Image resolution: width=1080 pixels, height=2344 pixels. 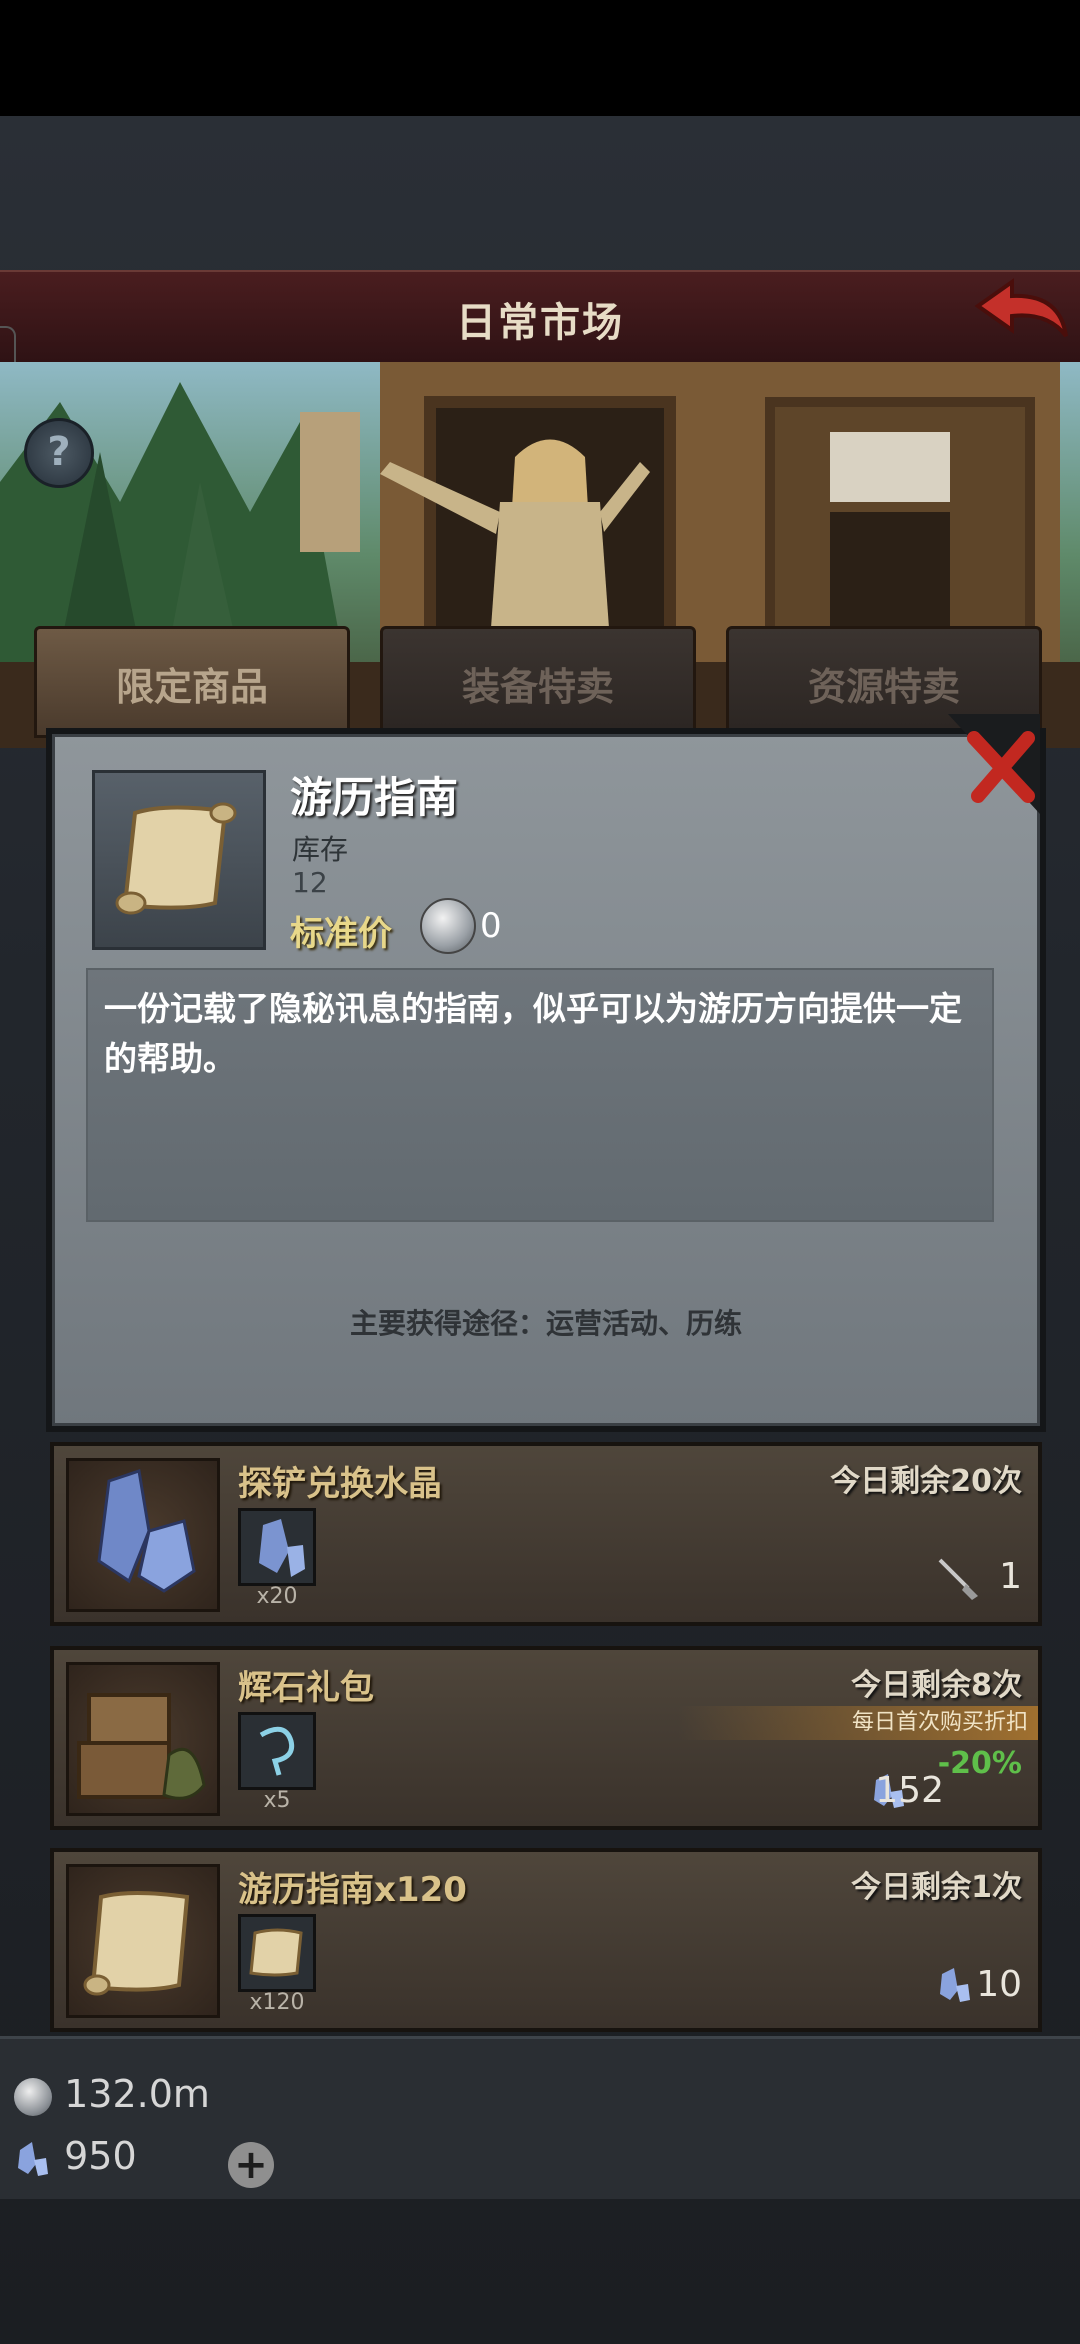 I want to click on tab-limited-items: 限定商品, so click(x=192, y=682).